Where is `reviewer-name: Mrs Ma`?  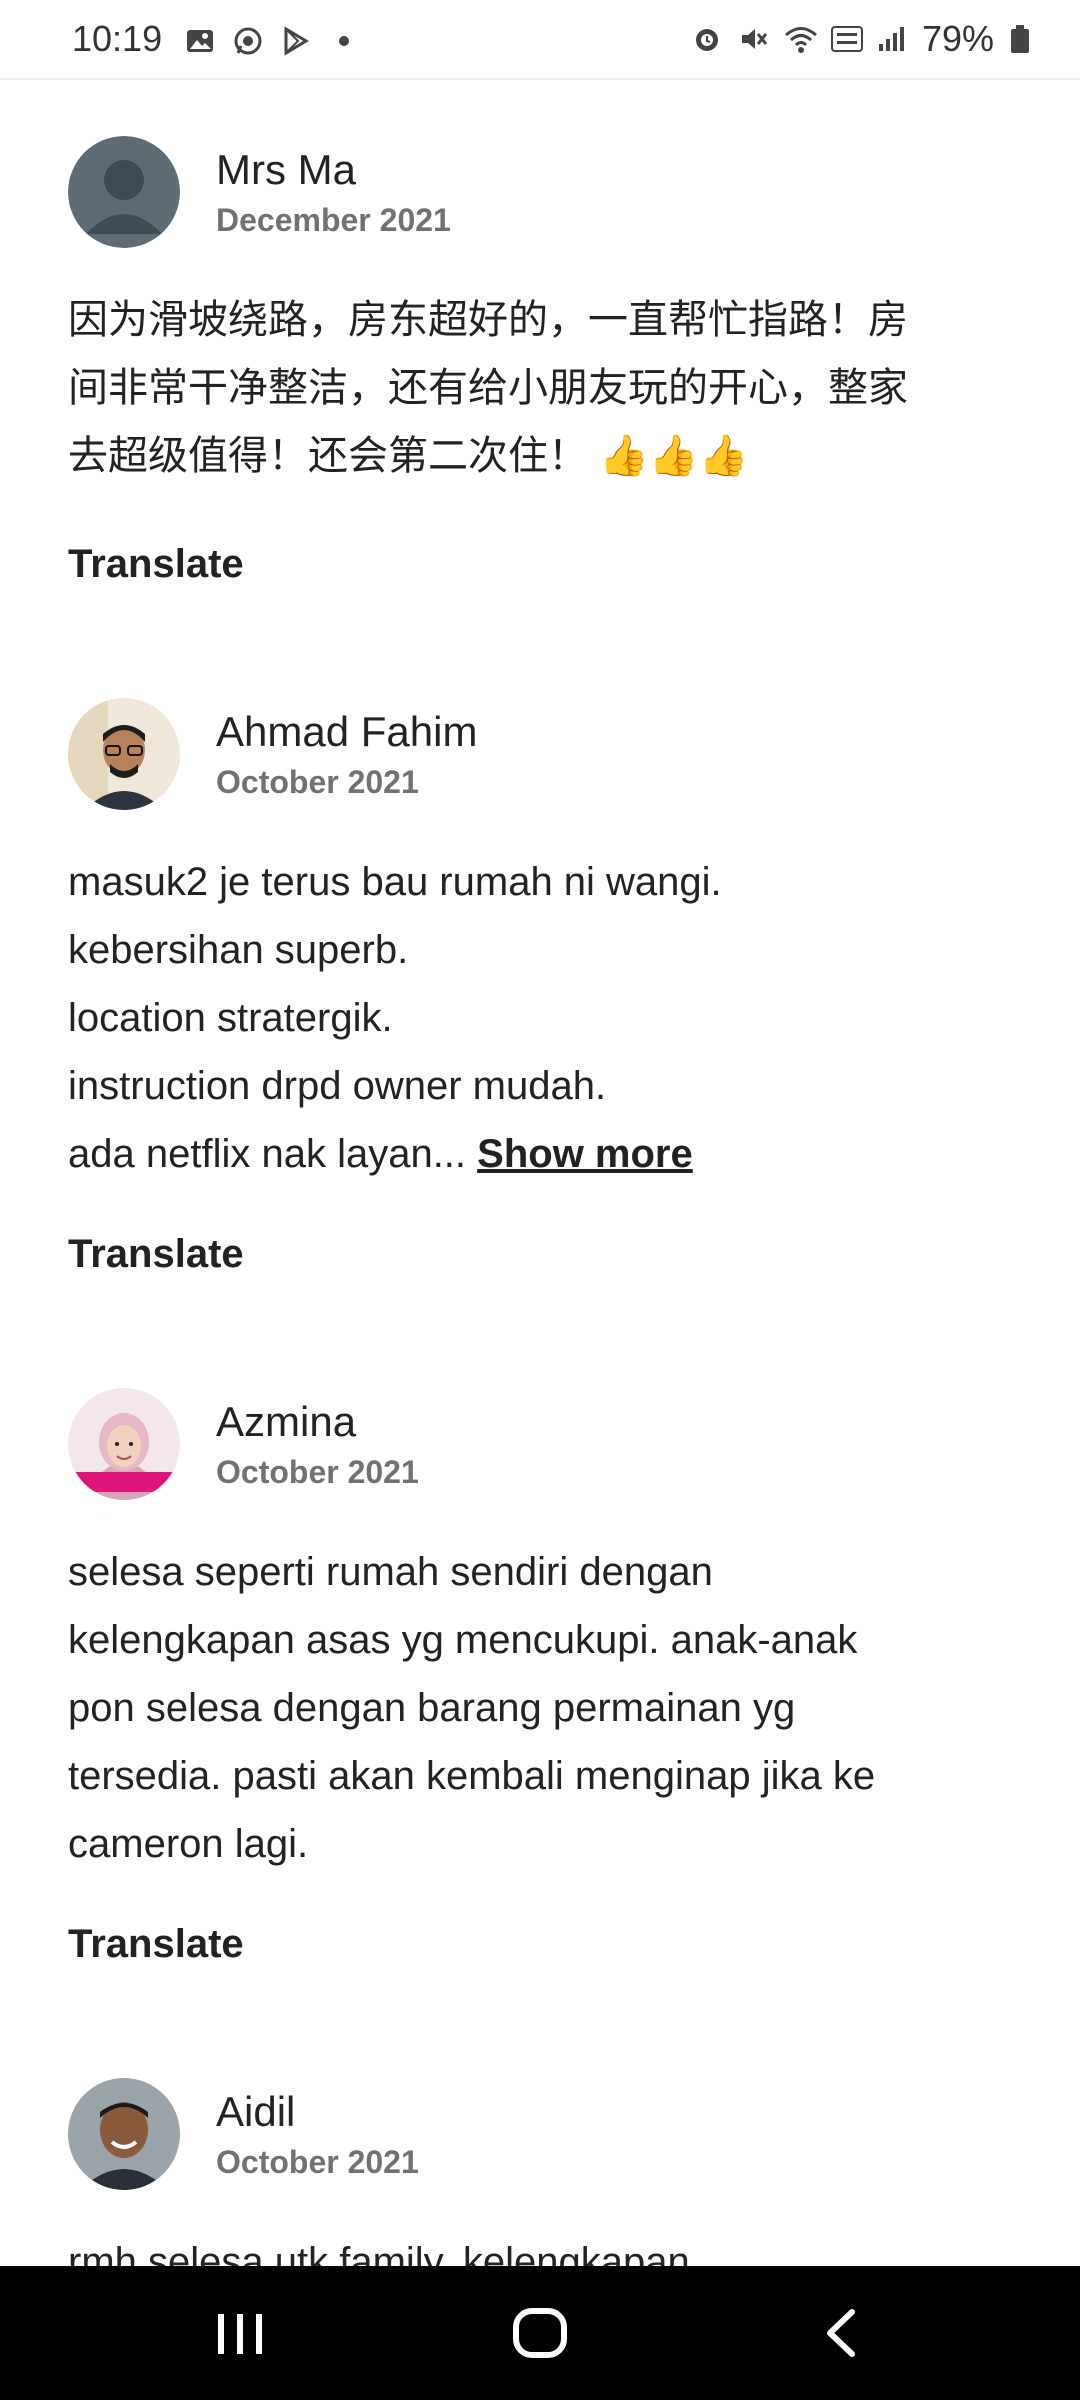
reviewer-name: Mrs Ma is located at coordinates (286, 169).